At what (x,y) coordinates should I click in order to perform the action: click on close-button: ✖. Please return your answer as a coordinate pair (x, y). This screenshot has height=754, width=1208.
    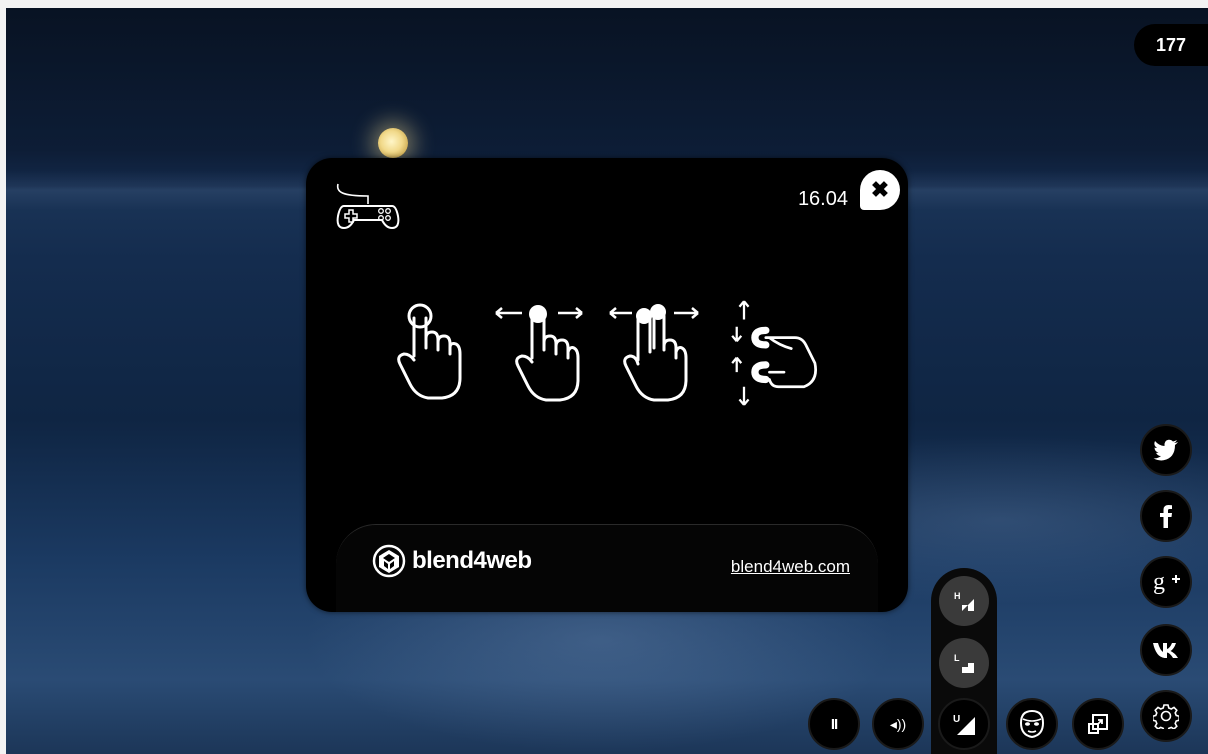
    Looking at the image, I should click on (880, 190).